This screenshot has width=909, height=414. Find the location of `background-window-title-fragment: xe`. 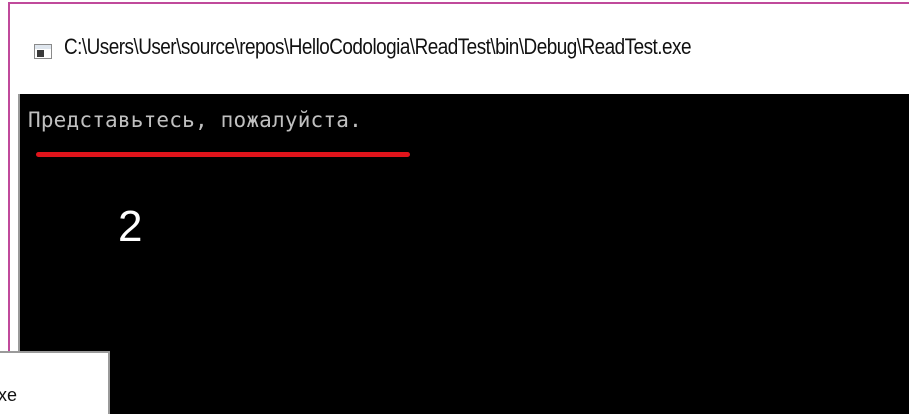

background-window-title-fragment: xe is located at coordinates (9, 395).